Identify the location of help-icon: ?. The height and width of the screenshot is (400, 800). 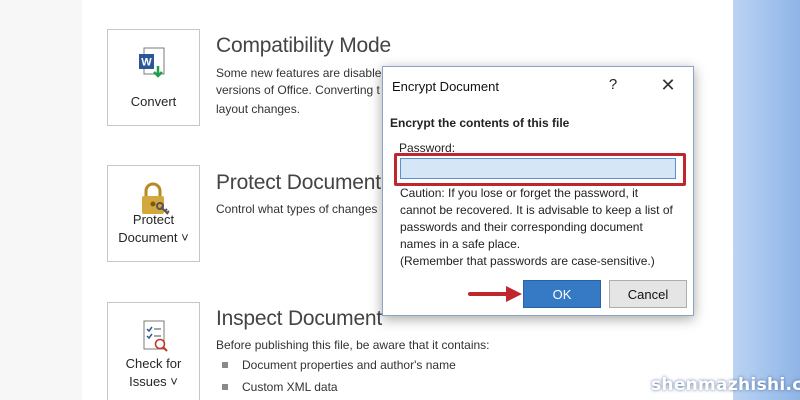
(613, 84).